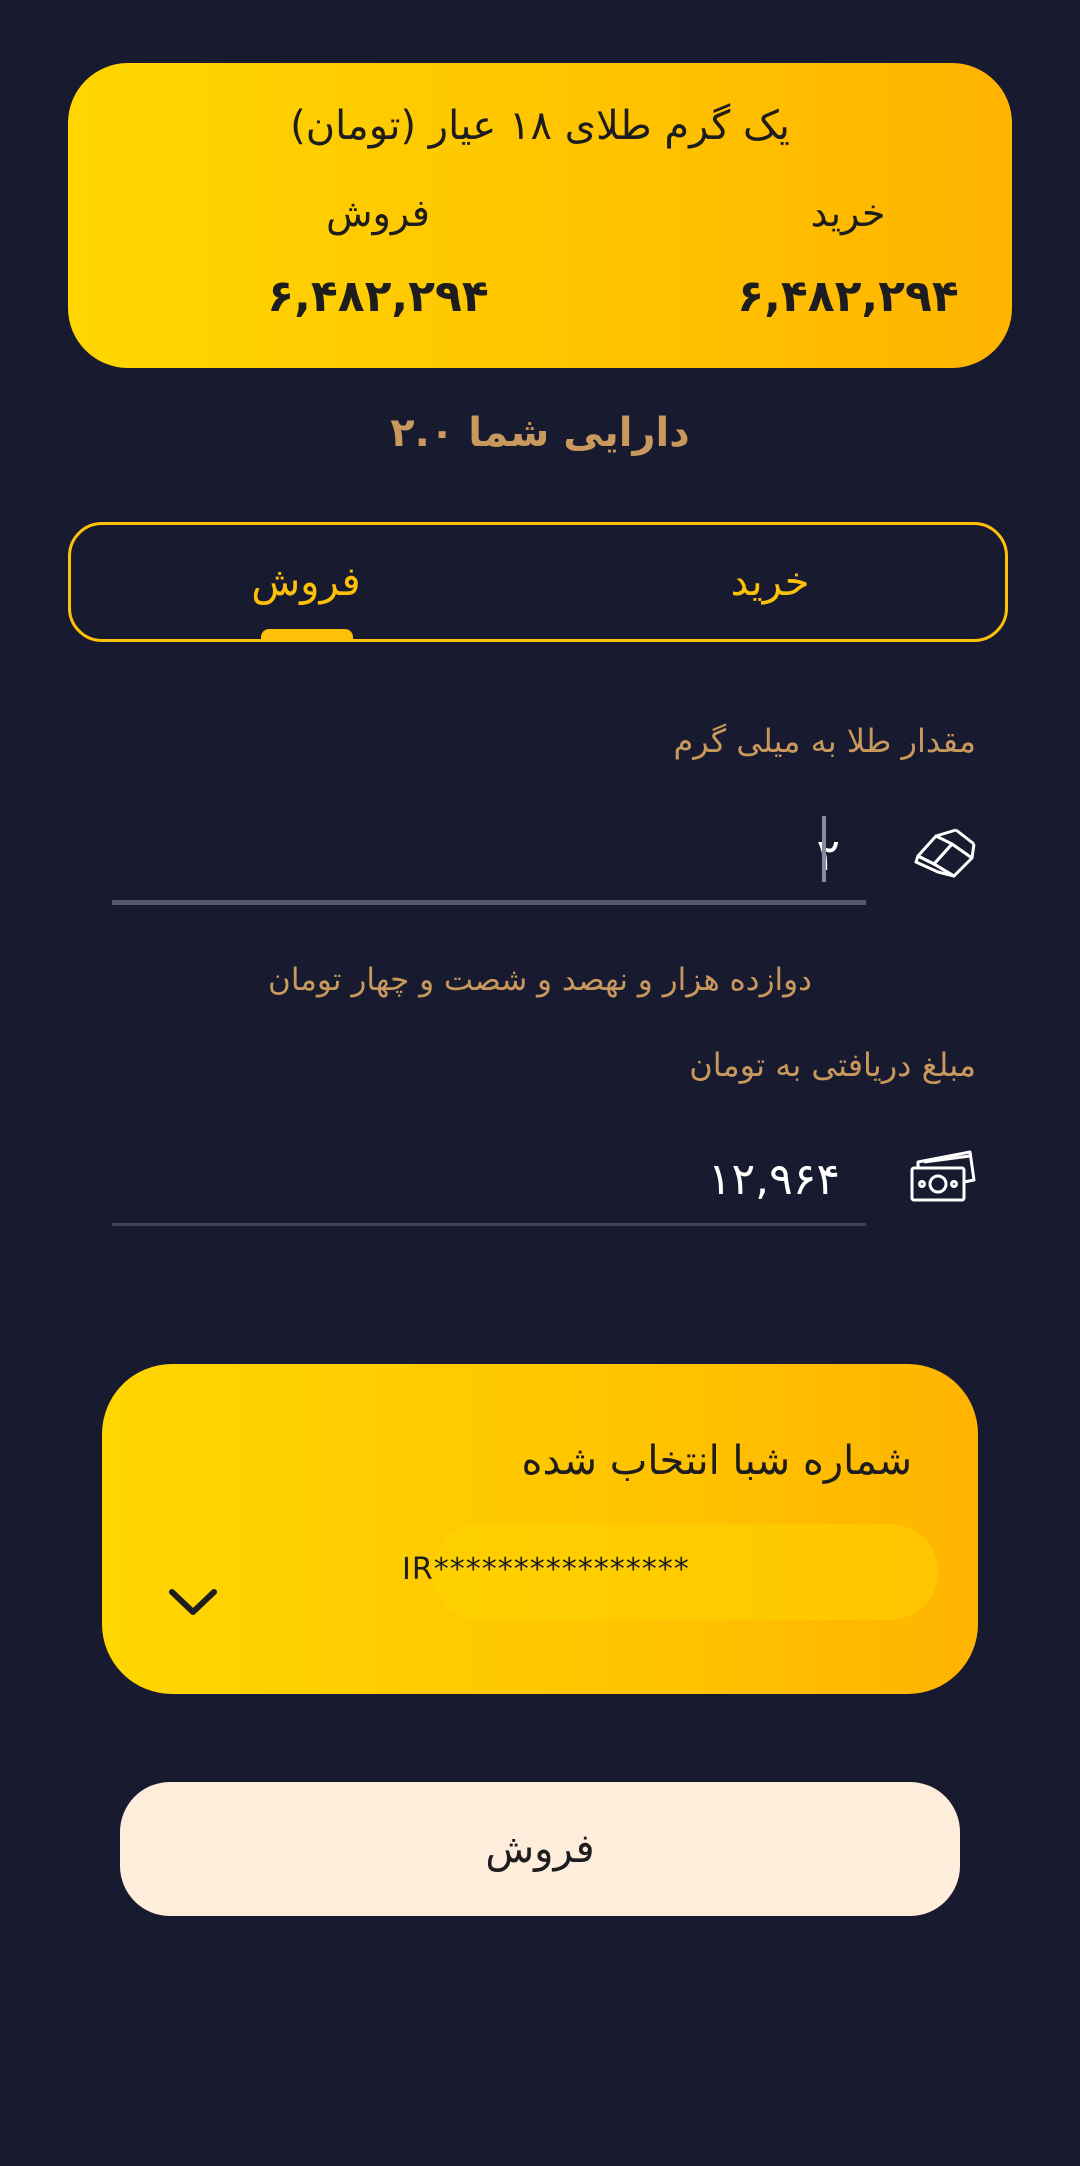  What do you see at coordinates (193, 1602) in the screenshot?
I see `chevron-down-icon` at bounding box center [193, 1602].